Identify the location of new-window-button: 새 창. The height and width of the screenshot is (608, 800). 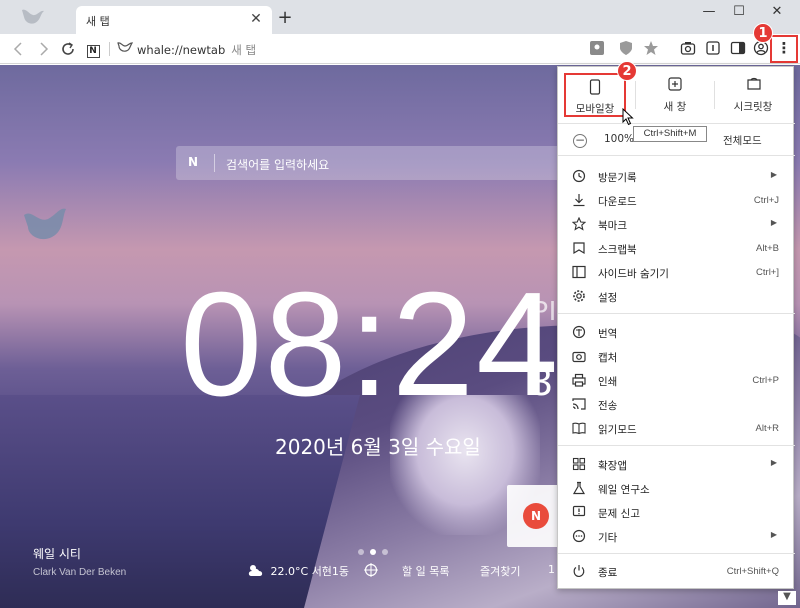
(675, 95).